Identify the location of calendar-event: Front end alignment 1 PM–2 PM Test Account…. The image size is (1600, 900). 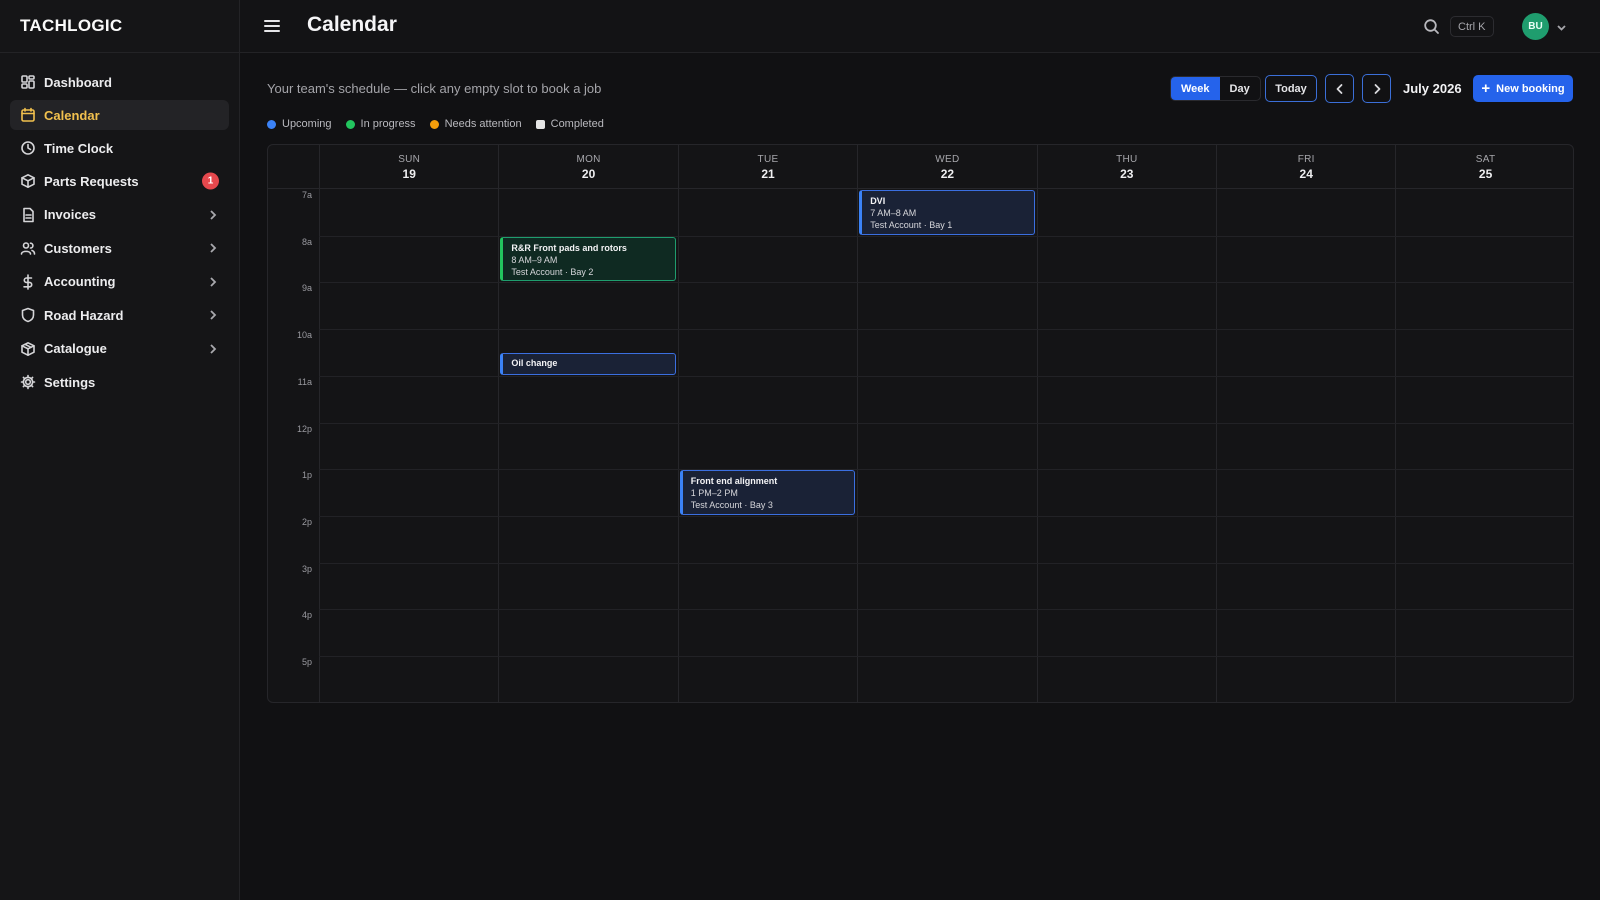
(767, 492).